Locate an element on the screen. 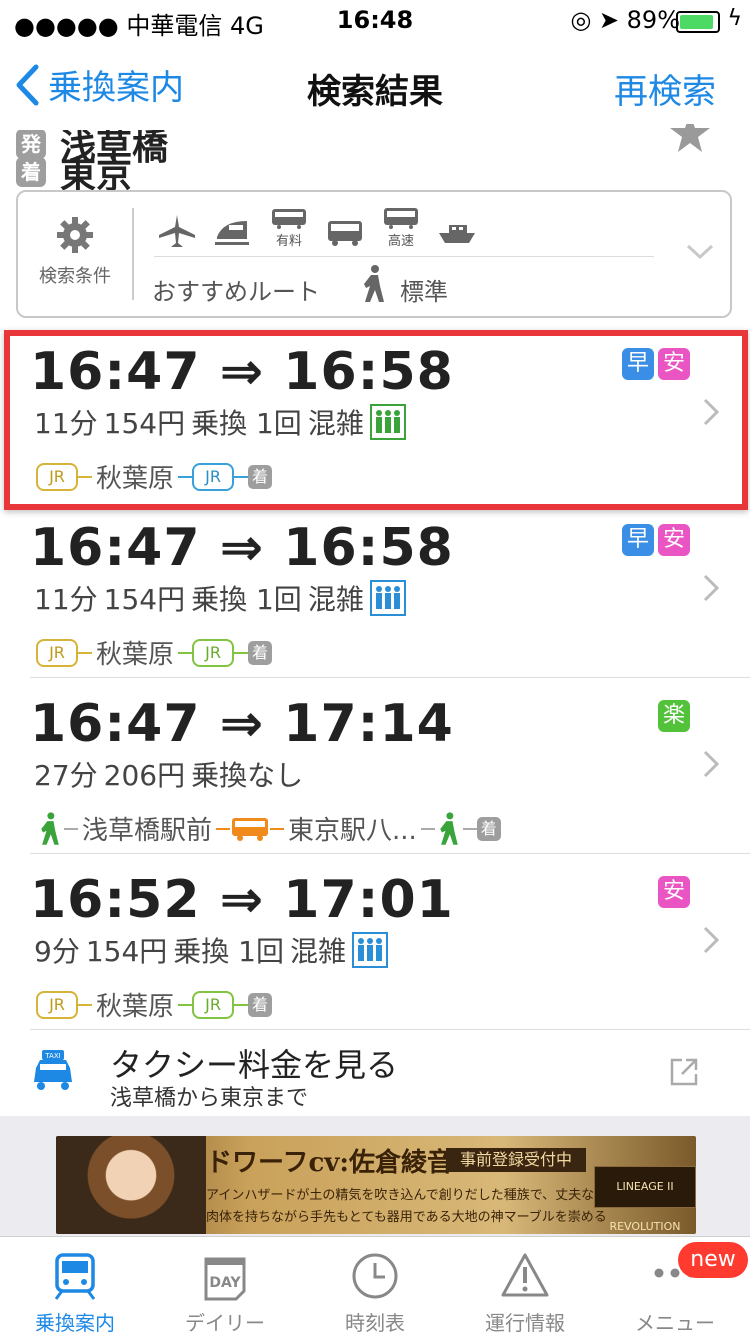 Image resolution: width=750 pixels, height=1336 pixels. result-time: 16:52 ⇒ 17:01 is located at coordinates (242, 900).